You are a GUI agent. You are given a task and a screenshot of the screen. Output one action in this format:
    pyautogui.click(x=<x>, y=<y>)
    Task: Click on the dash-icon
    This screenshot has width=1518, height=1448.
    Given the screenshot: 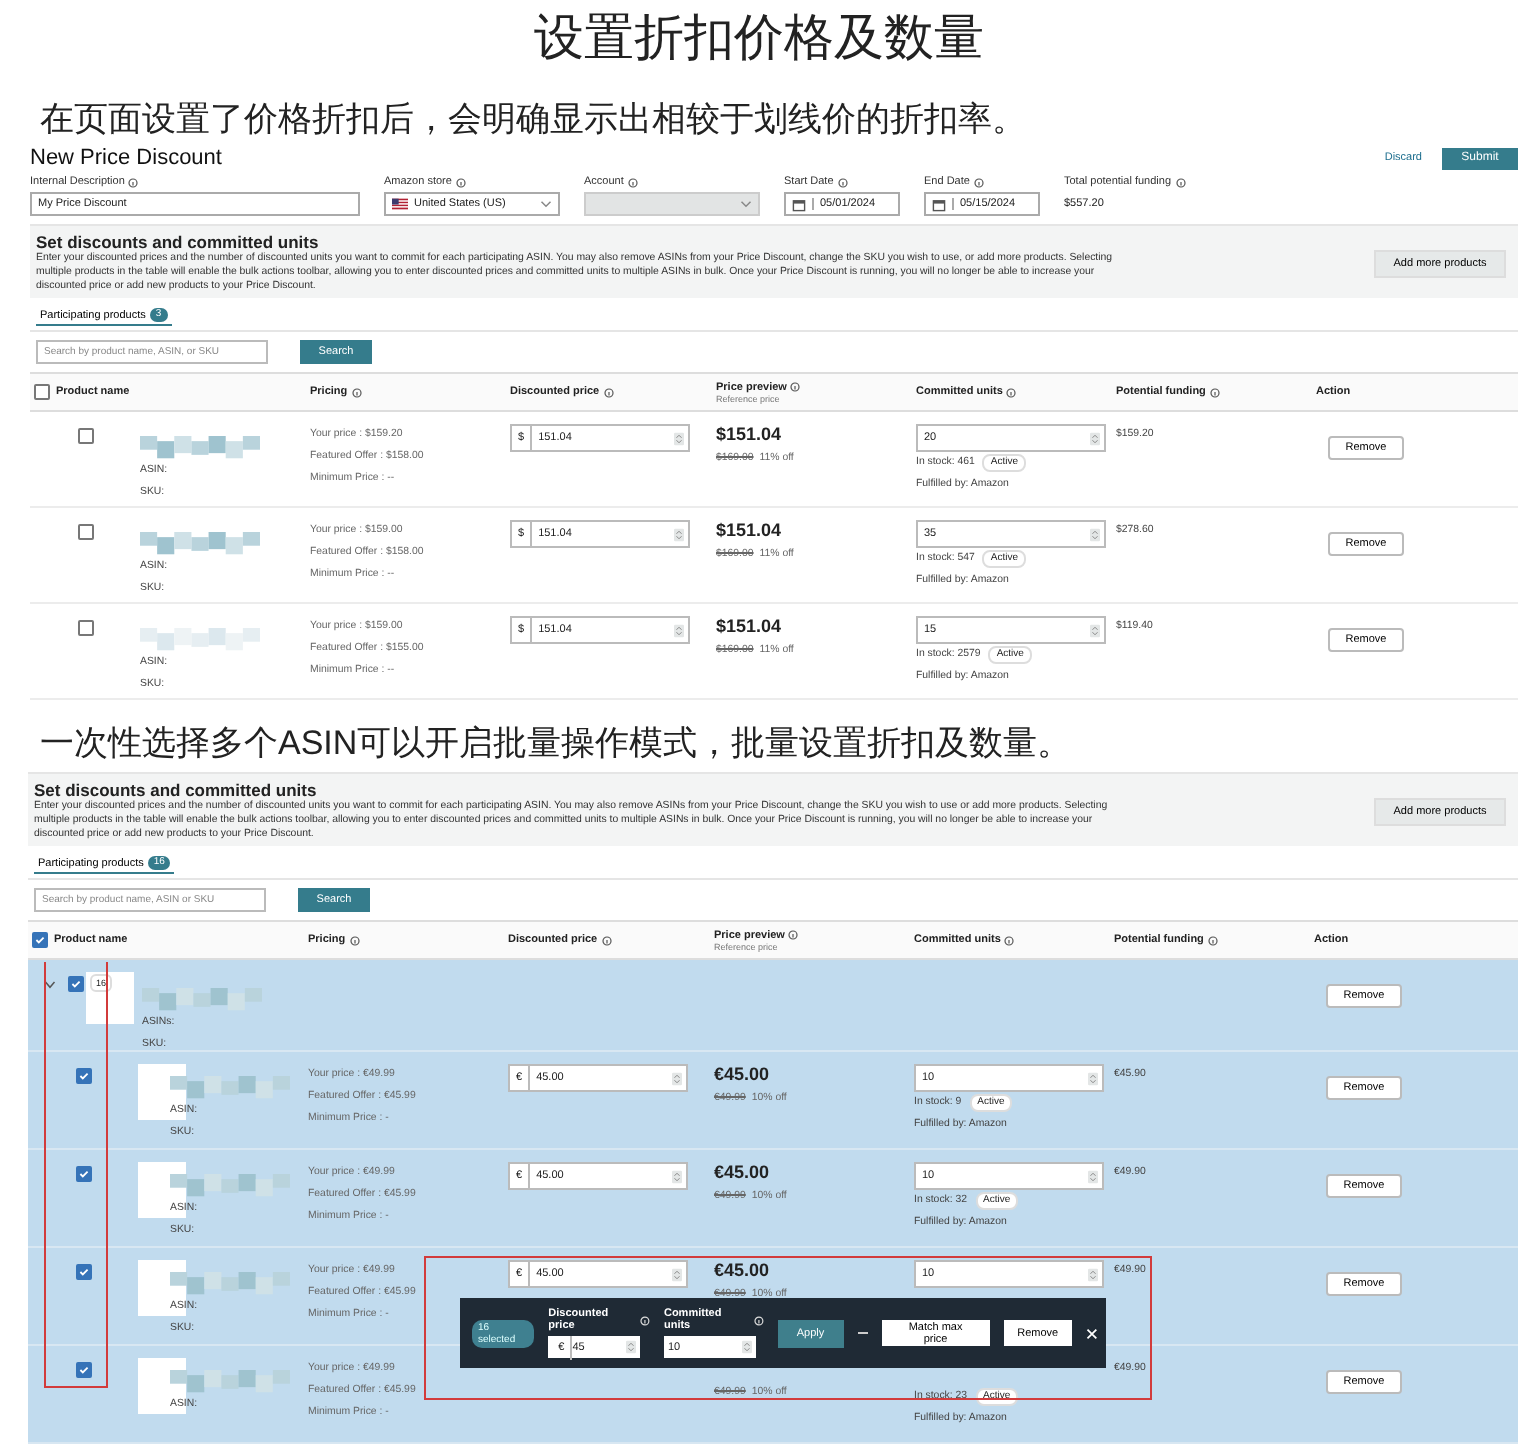 What is the action you would take?
    pyautogui.click(x=863, y=1333)
    